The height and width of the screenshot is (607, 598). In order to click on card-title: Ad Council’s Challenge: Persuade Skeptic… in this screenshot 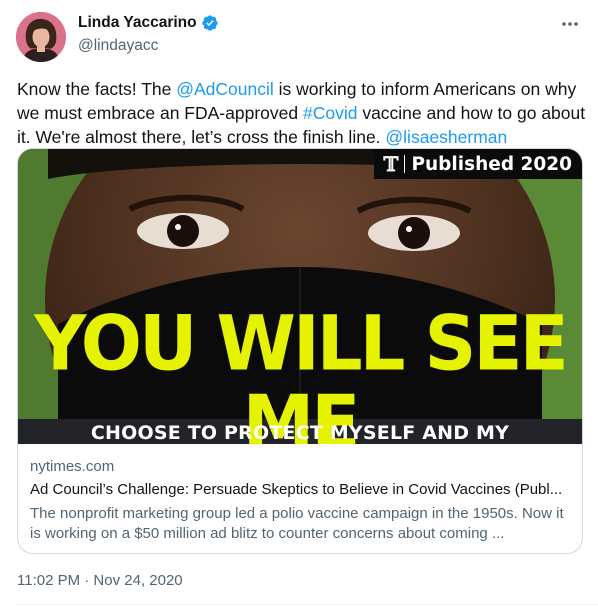, I will do `click(296, 489)`.